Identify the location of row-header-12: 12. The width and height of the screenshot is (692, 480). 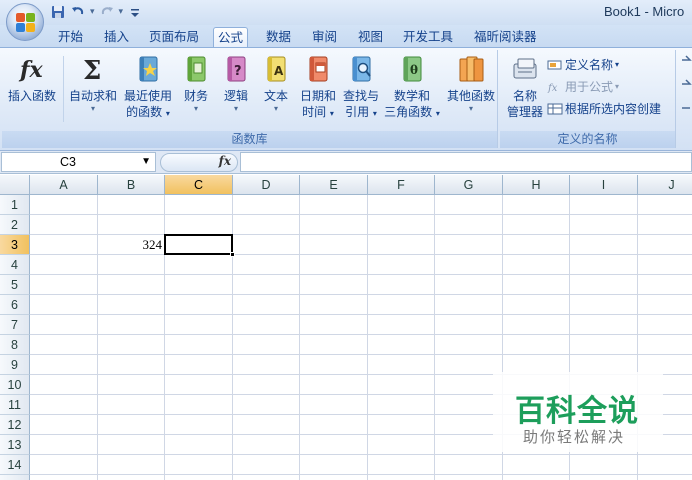
(15, 425).